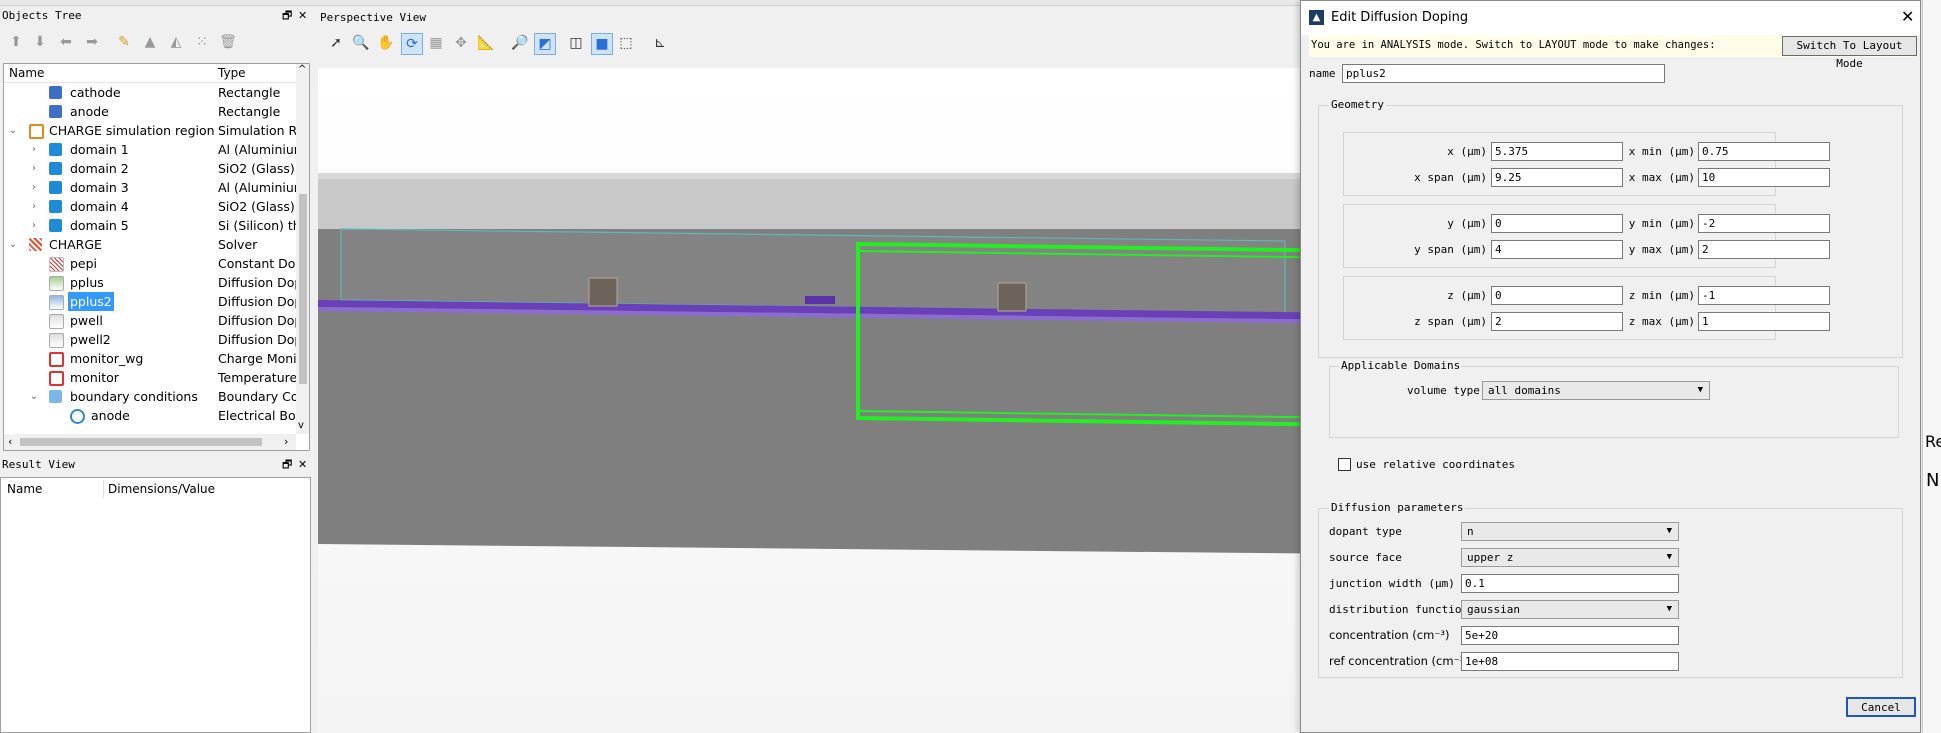  What do you see at coordinates (154, 415) in the screenshot?
I see `tree-item-anode-bc: anode Electrical Bou` at bounding box center [154, 415].